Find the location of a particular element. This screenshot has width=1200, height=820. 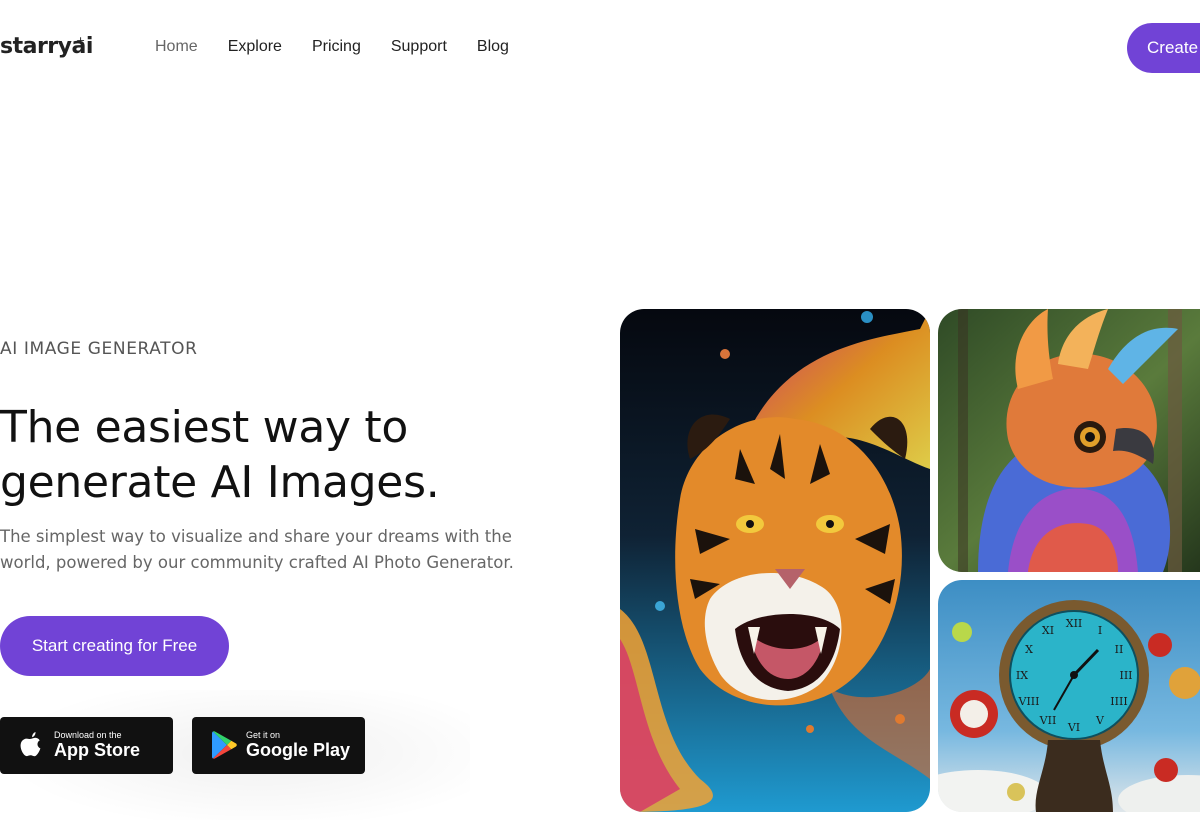

nav-item-explore: Explore is located at coordinates (255, 47).